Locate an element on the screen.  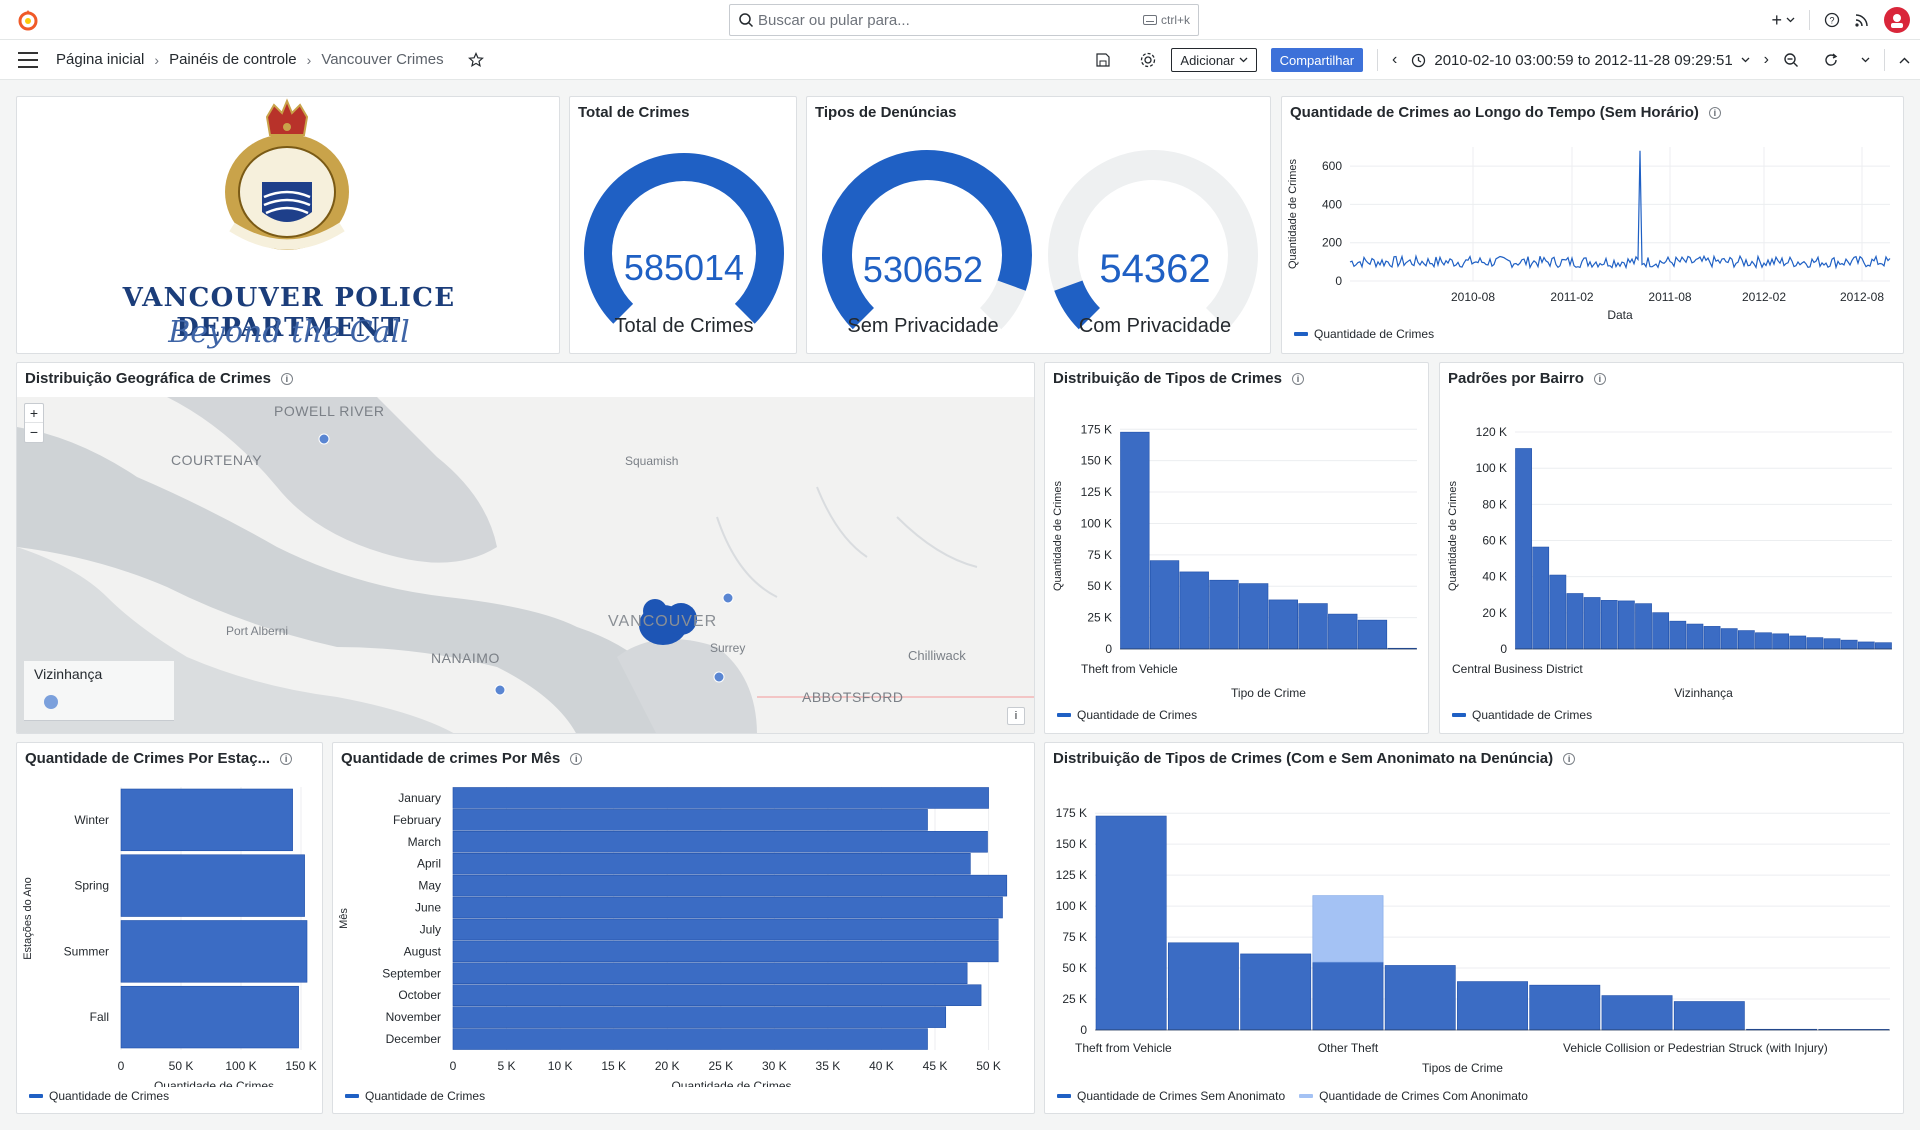
y-tick-label: 20 K is located at coordinates (1494, 613).